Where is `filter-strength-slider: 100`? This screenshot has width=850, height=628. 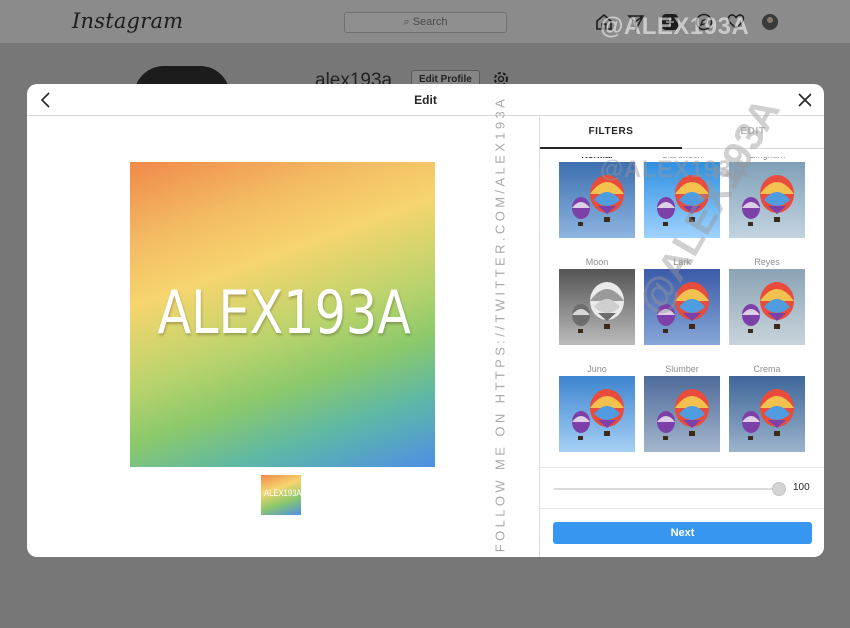 filter-strength-slider: 100 is located at coordinates (682, 488).